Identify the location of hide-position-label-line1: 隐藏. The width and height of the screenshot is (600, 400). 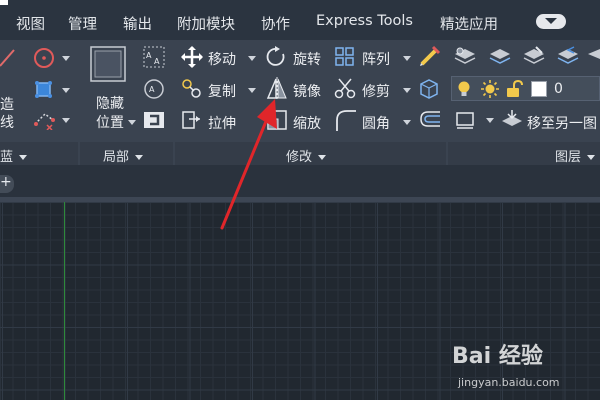
(110, 103).